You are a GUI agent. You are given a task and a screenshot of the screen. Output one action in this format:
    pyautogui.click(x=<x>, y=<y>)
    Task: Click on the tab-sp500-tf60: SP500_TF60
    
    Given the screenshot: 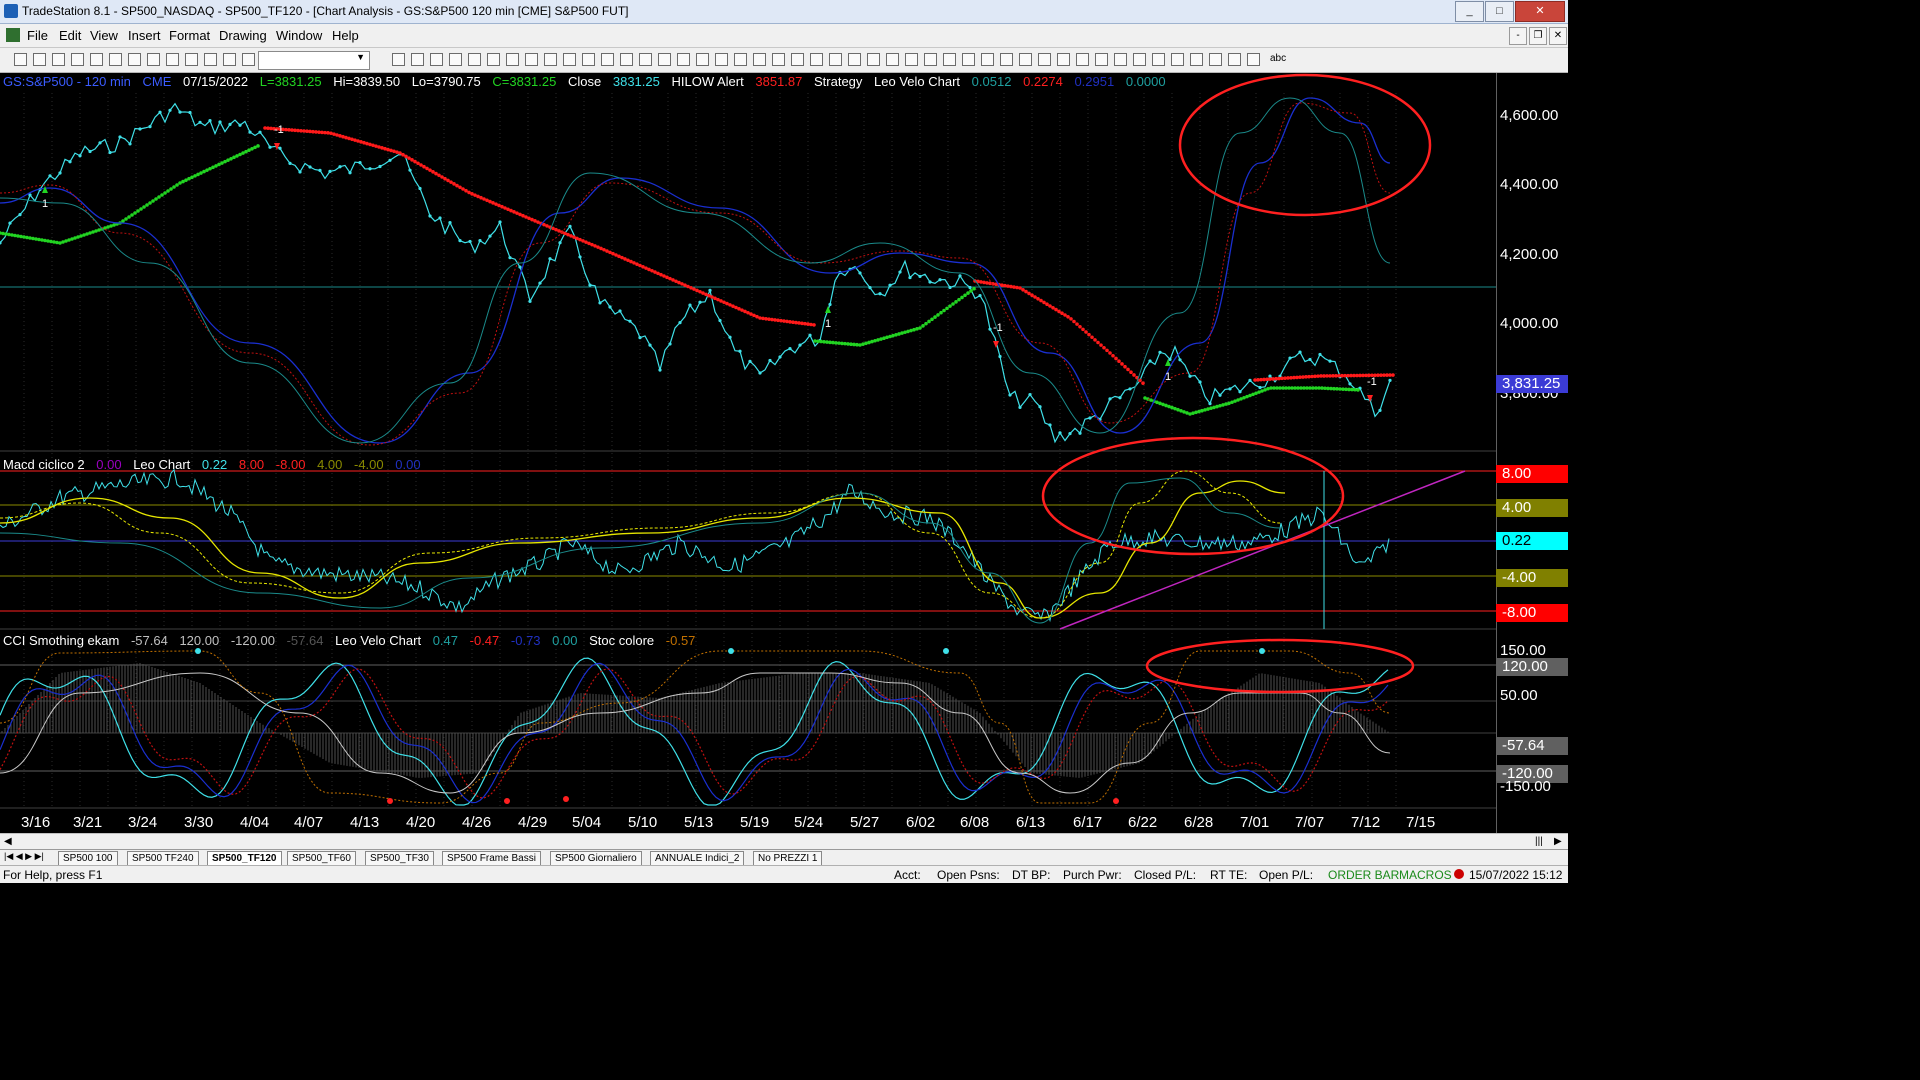 What is the action you would take?
    pyautogui.click(x=321, y=858)
    